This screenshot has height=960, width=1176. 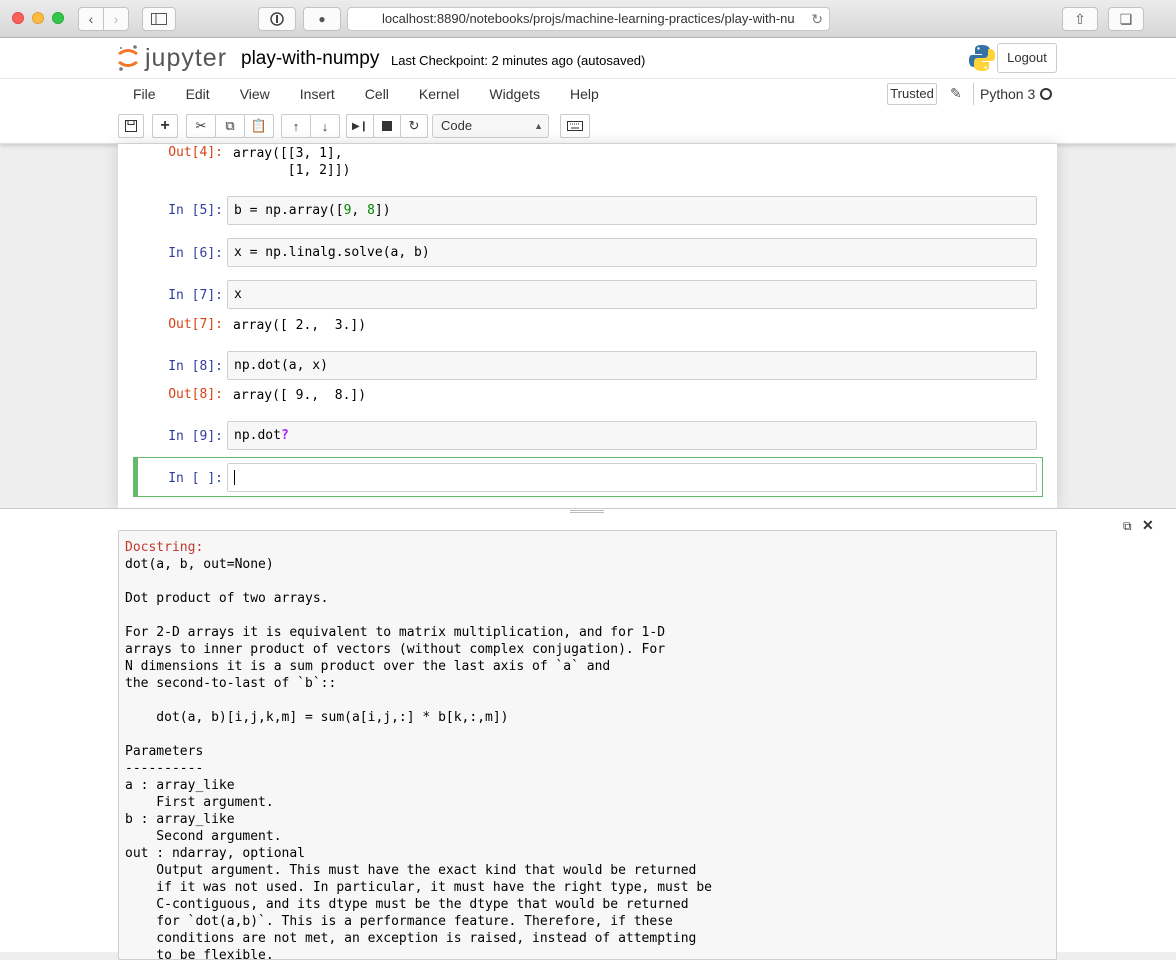 I want to click on input-prompt: In [5]:, so click(x=195, y=210).